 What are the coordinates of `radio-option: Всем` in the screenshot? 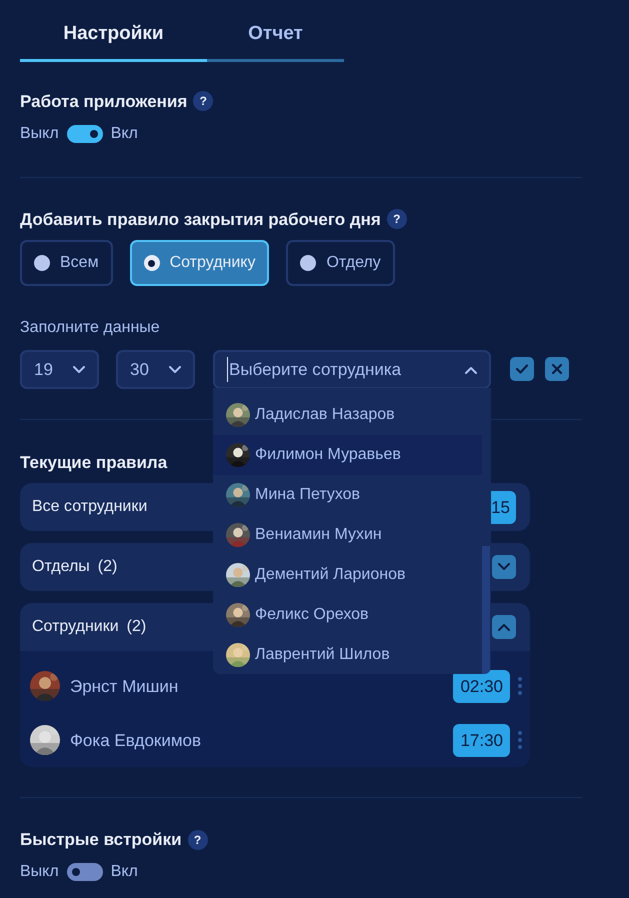 It's located at (66, 263).